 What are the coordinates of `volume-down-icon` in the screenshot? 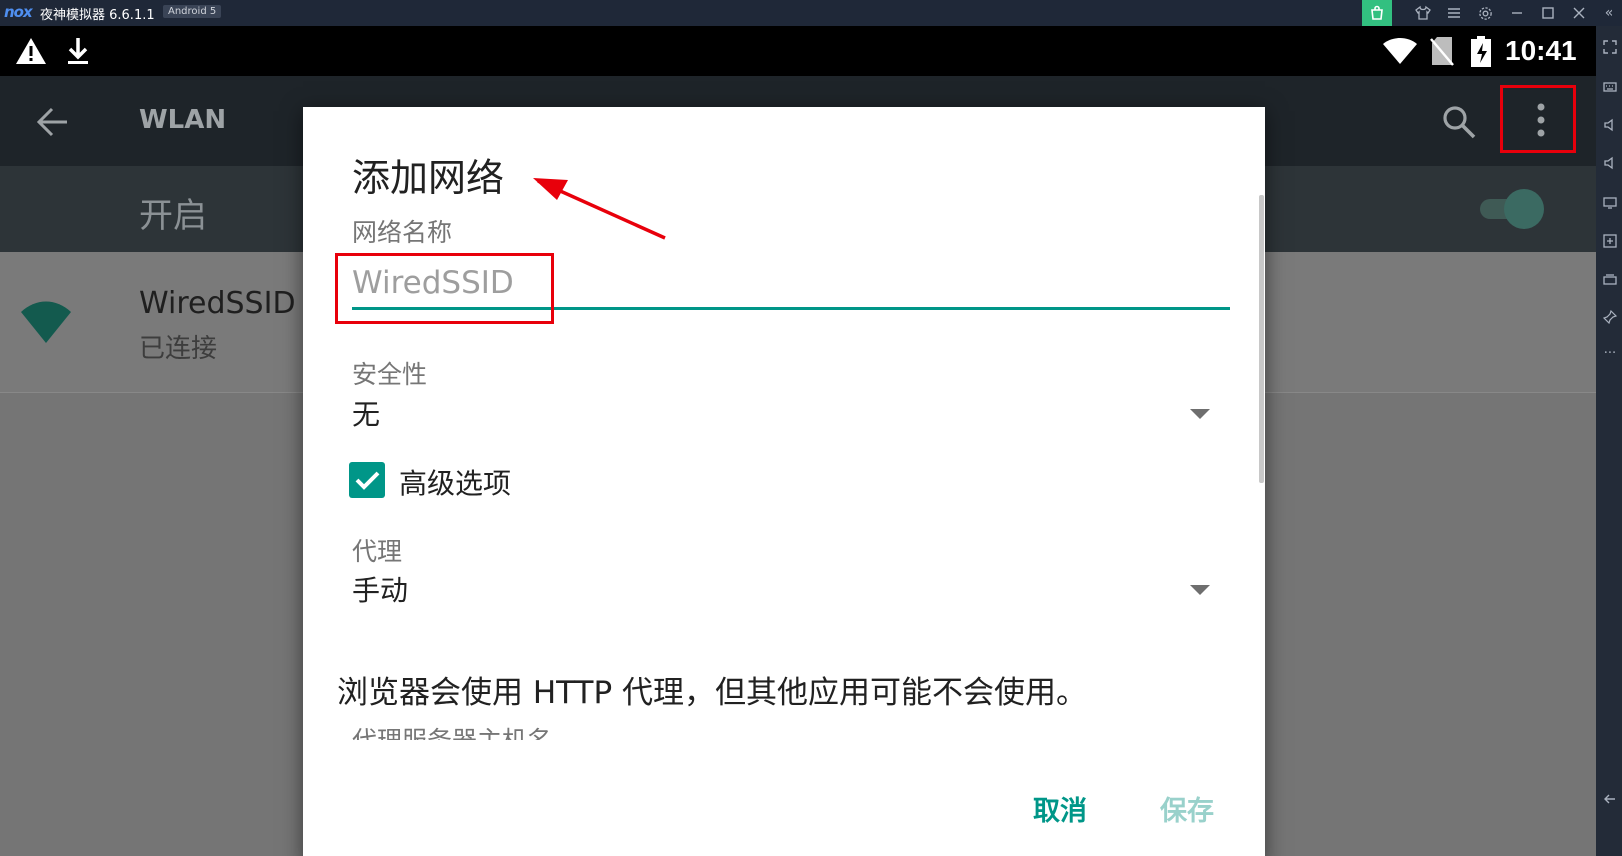 It's located at (1610, 164).